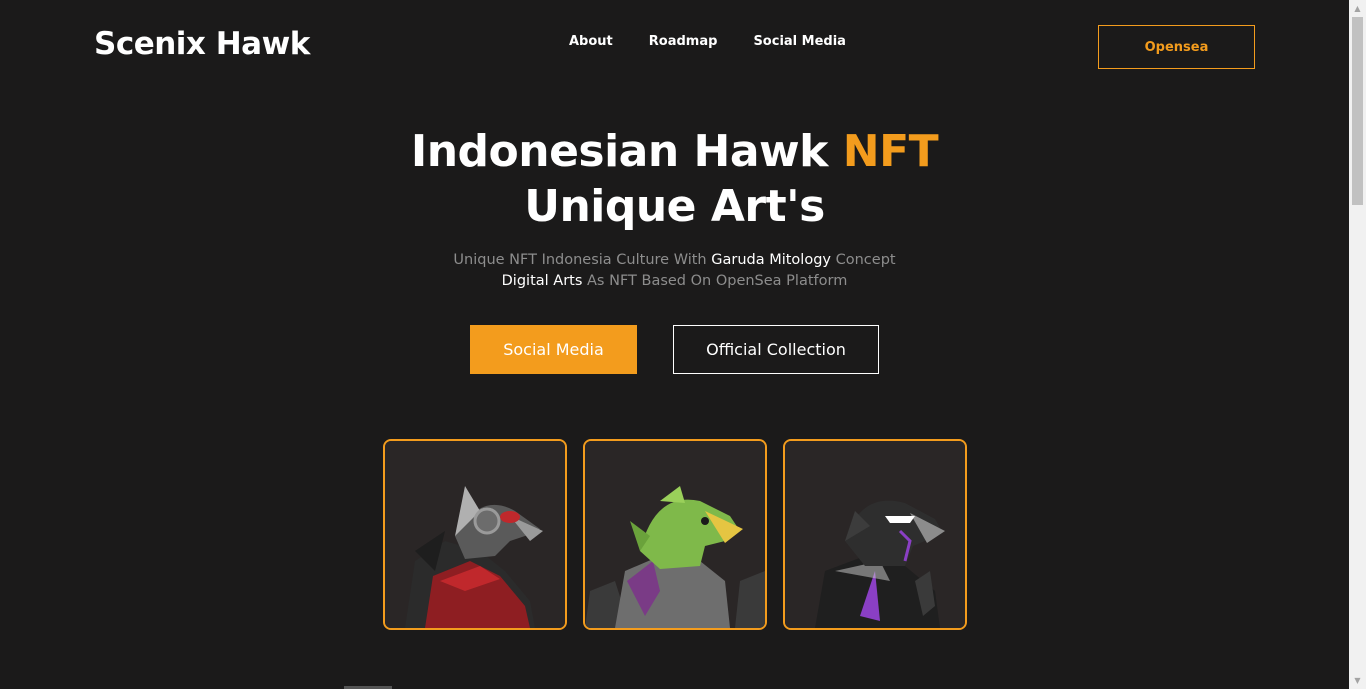 Image resolution: width=1366 pixels, height=689 pixels. What do you see at coordinates (1176, 47) in the screenshot?
I see `opensea-button: Opensea` at bounding box center [1176, 47].